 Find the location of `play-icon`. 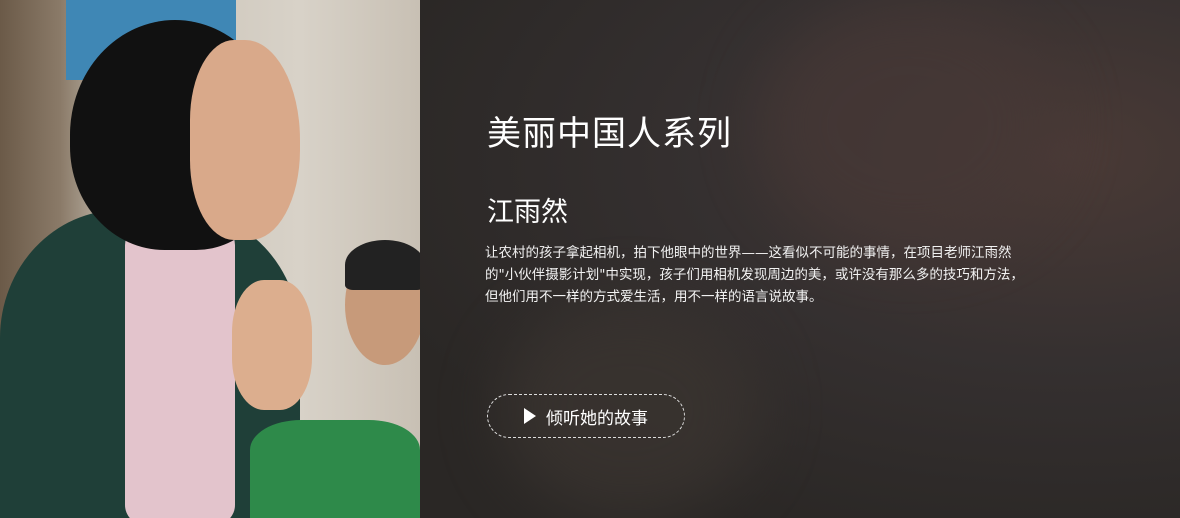

play-icon is located at coordinates (530, 416).